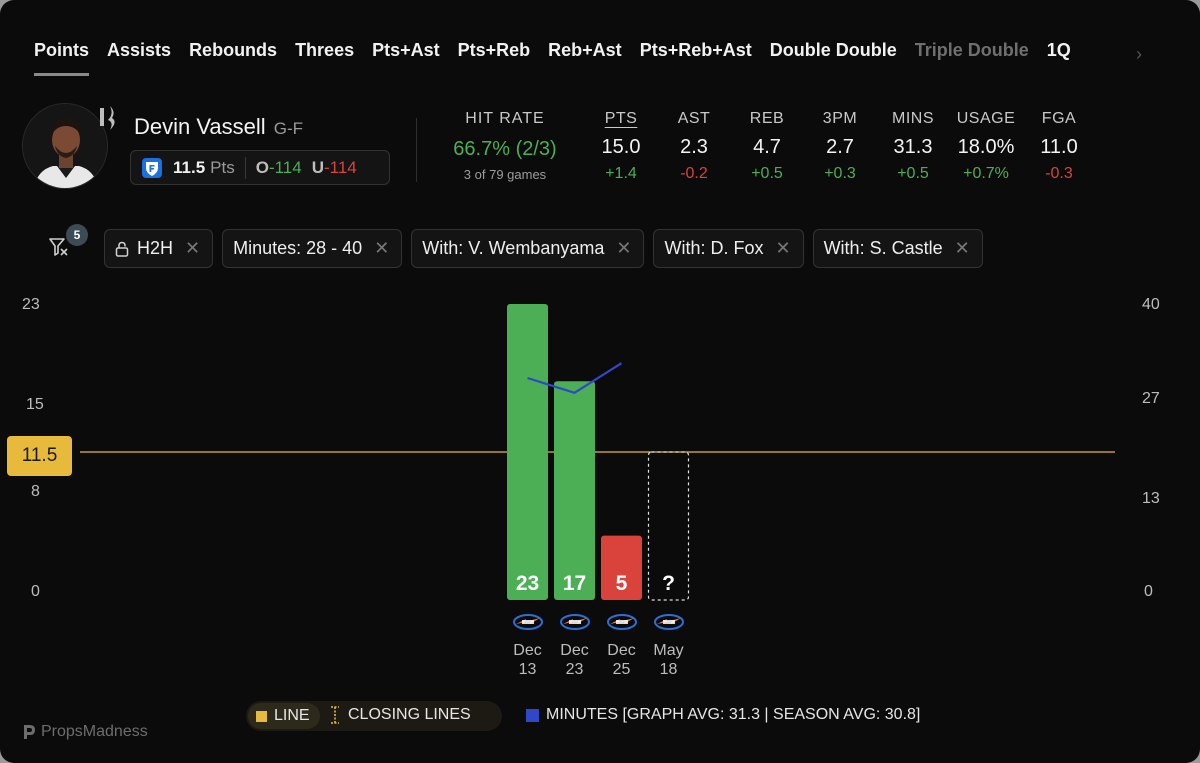  Describe the element at coordinates (527, 669) in the screenshot. I see `x-axis-day: 13` at that location.